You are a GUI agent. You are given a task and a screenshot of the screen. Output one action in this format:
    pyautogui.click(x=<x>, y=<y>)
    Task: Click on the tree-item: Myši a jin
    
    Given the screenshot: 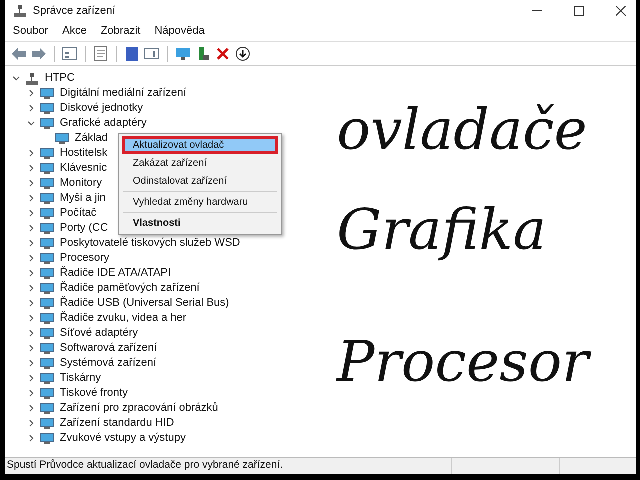 What is the action you would take?
    pyautogui.click(x=83, y=198)
    